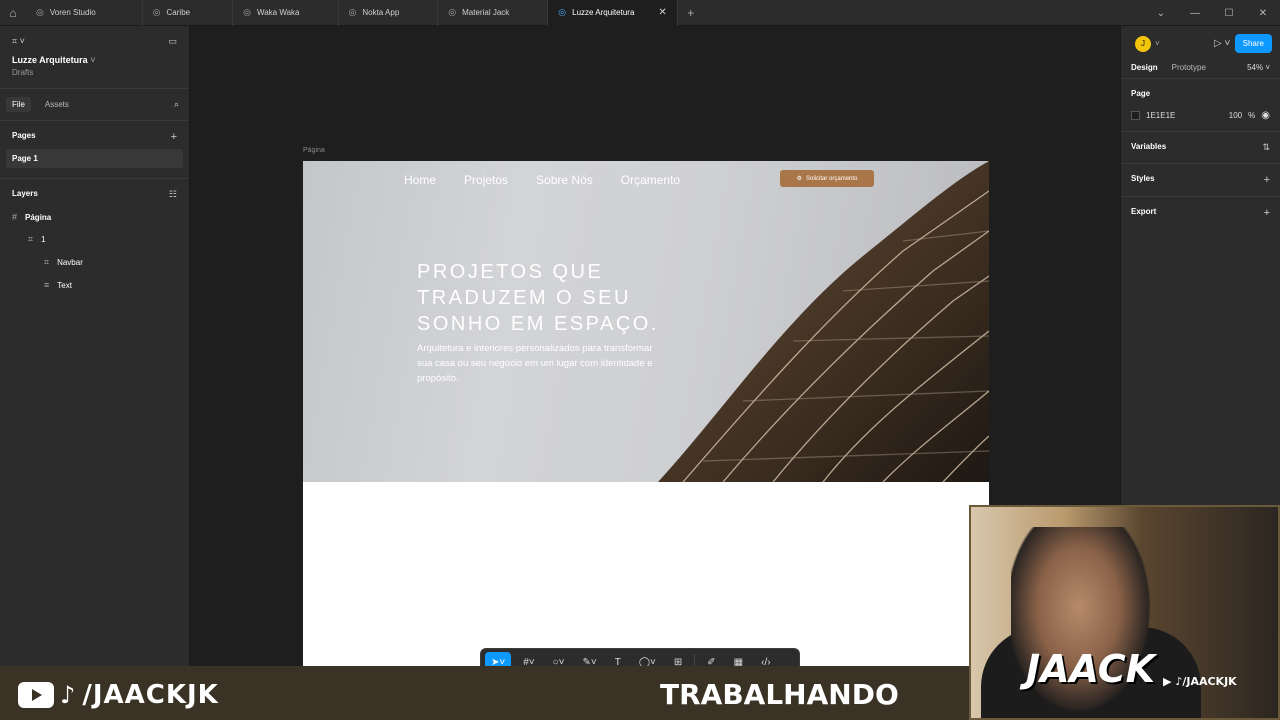  I want to click on navbar: Home Projetos Sobre Nós Orçamento, so click(542, 180).